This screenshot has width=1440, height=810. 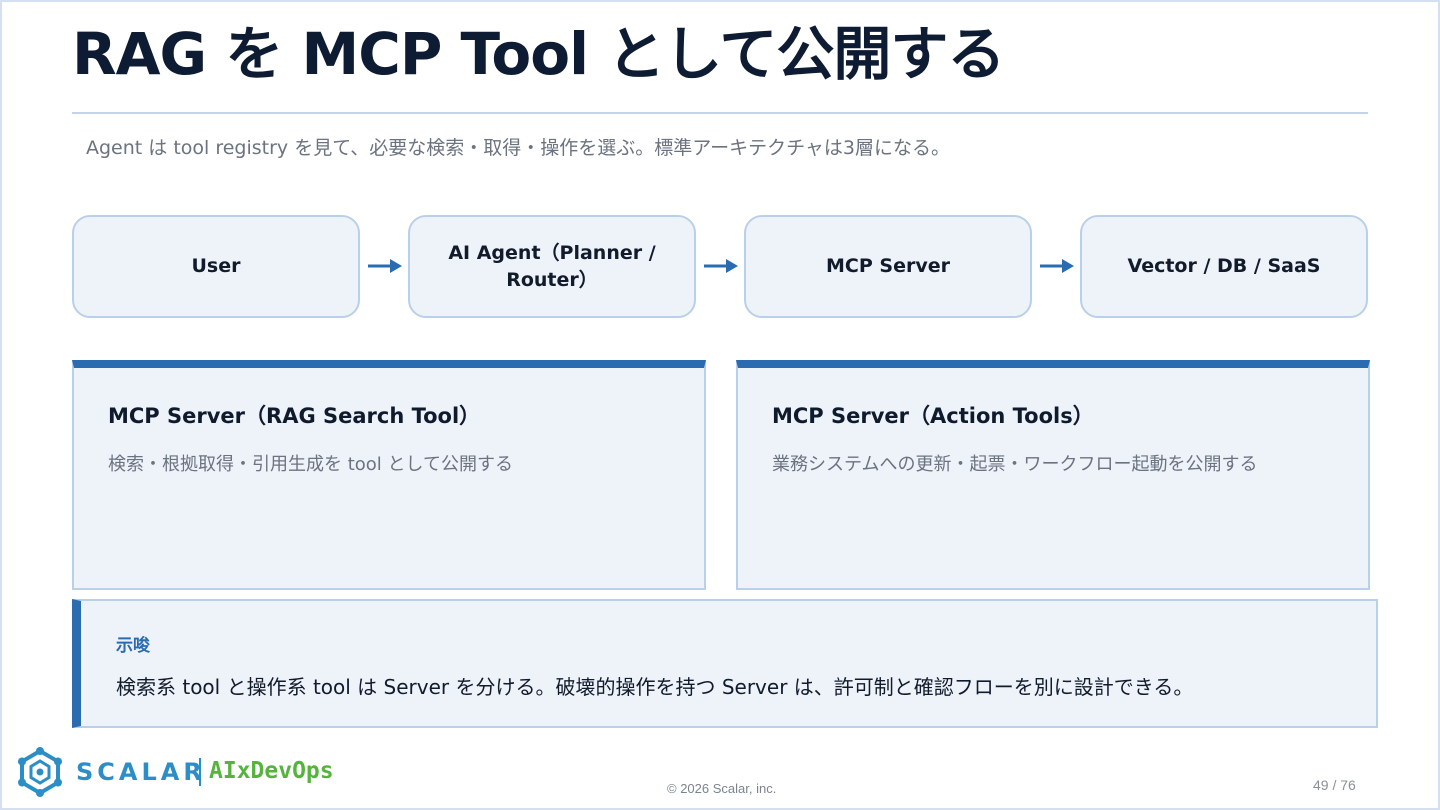 I want to click on brand-divider, so click(x=200, y=772).